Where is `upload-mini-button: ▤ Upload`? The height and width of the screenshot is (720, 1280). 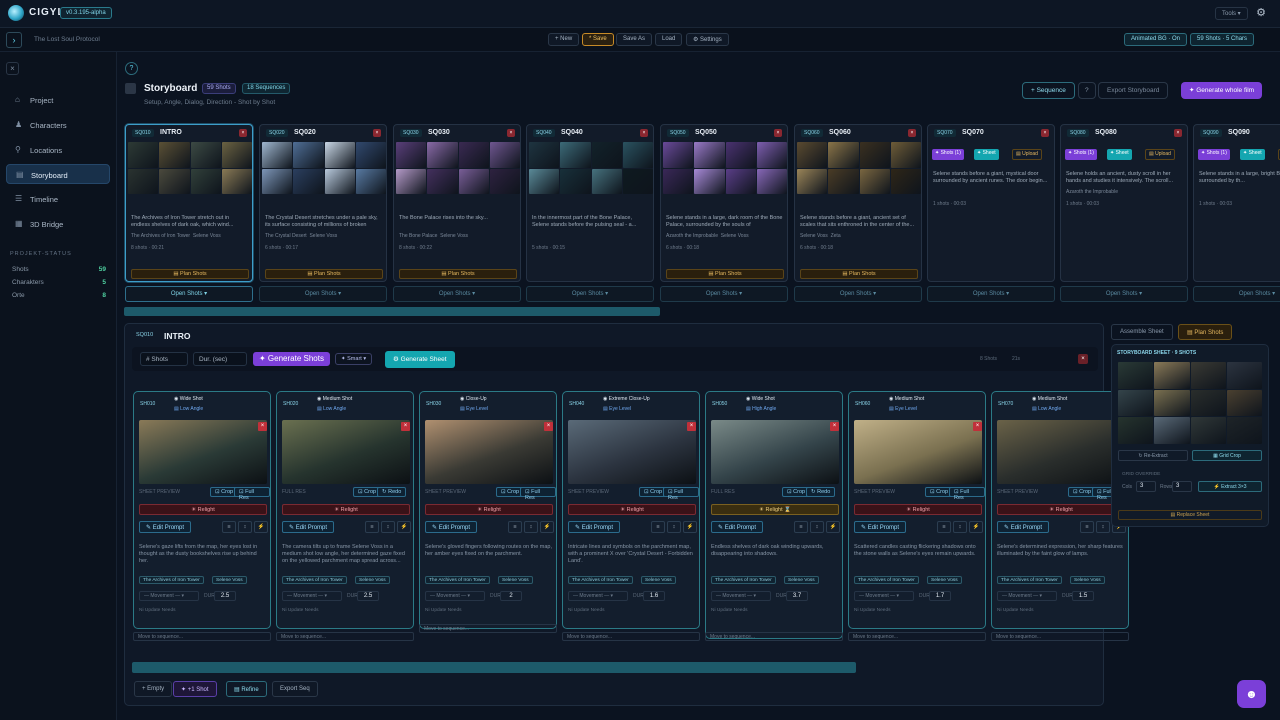 upload-mini-button: ▤ Upload is located at coordinates (1027, 154).